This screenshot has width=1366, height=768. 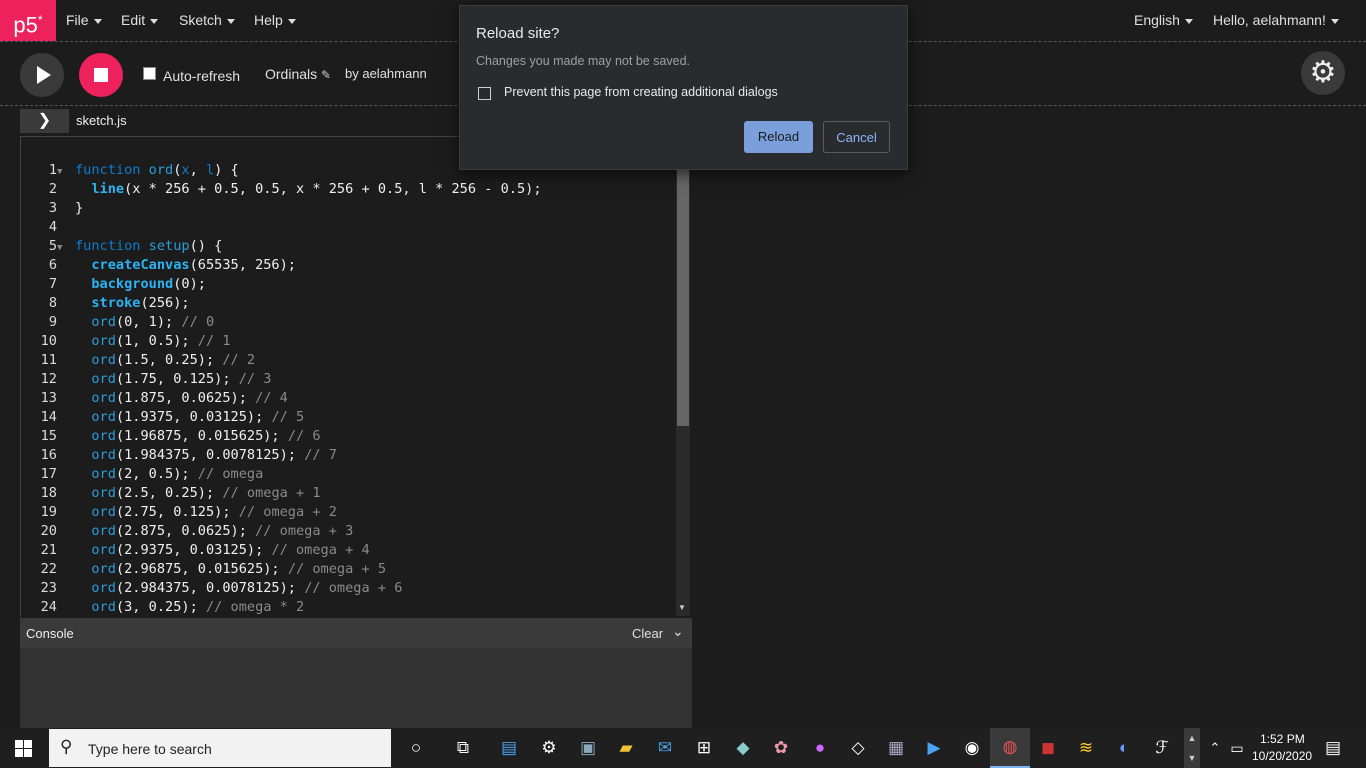 I want to click on line-number: 5, so click(x=52, y=246).